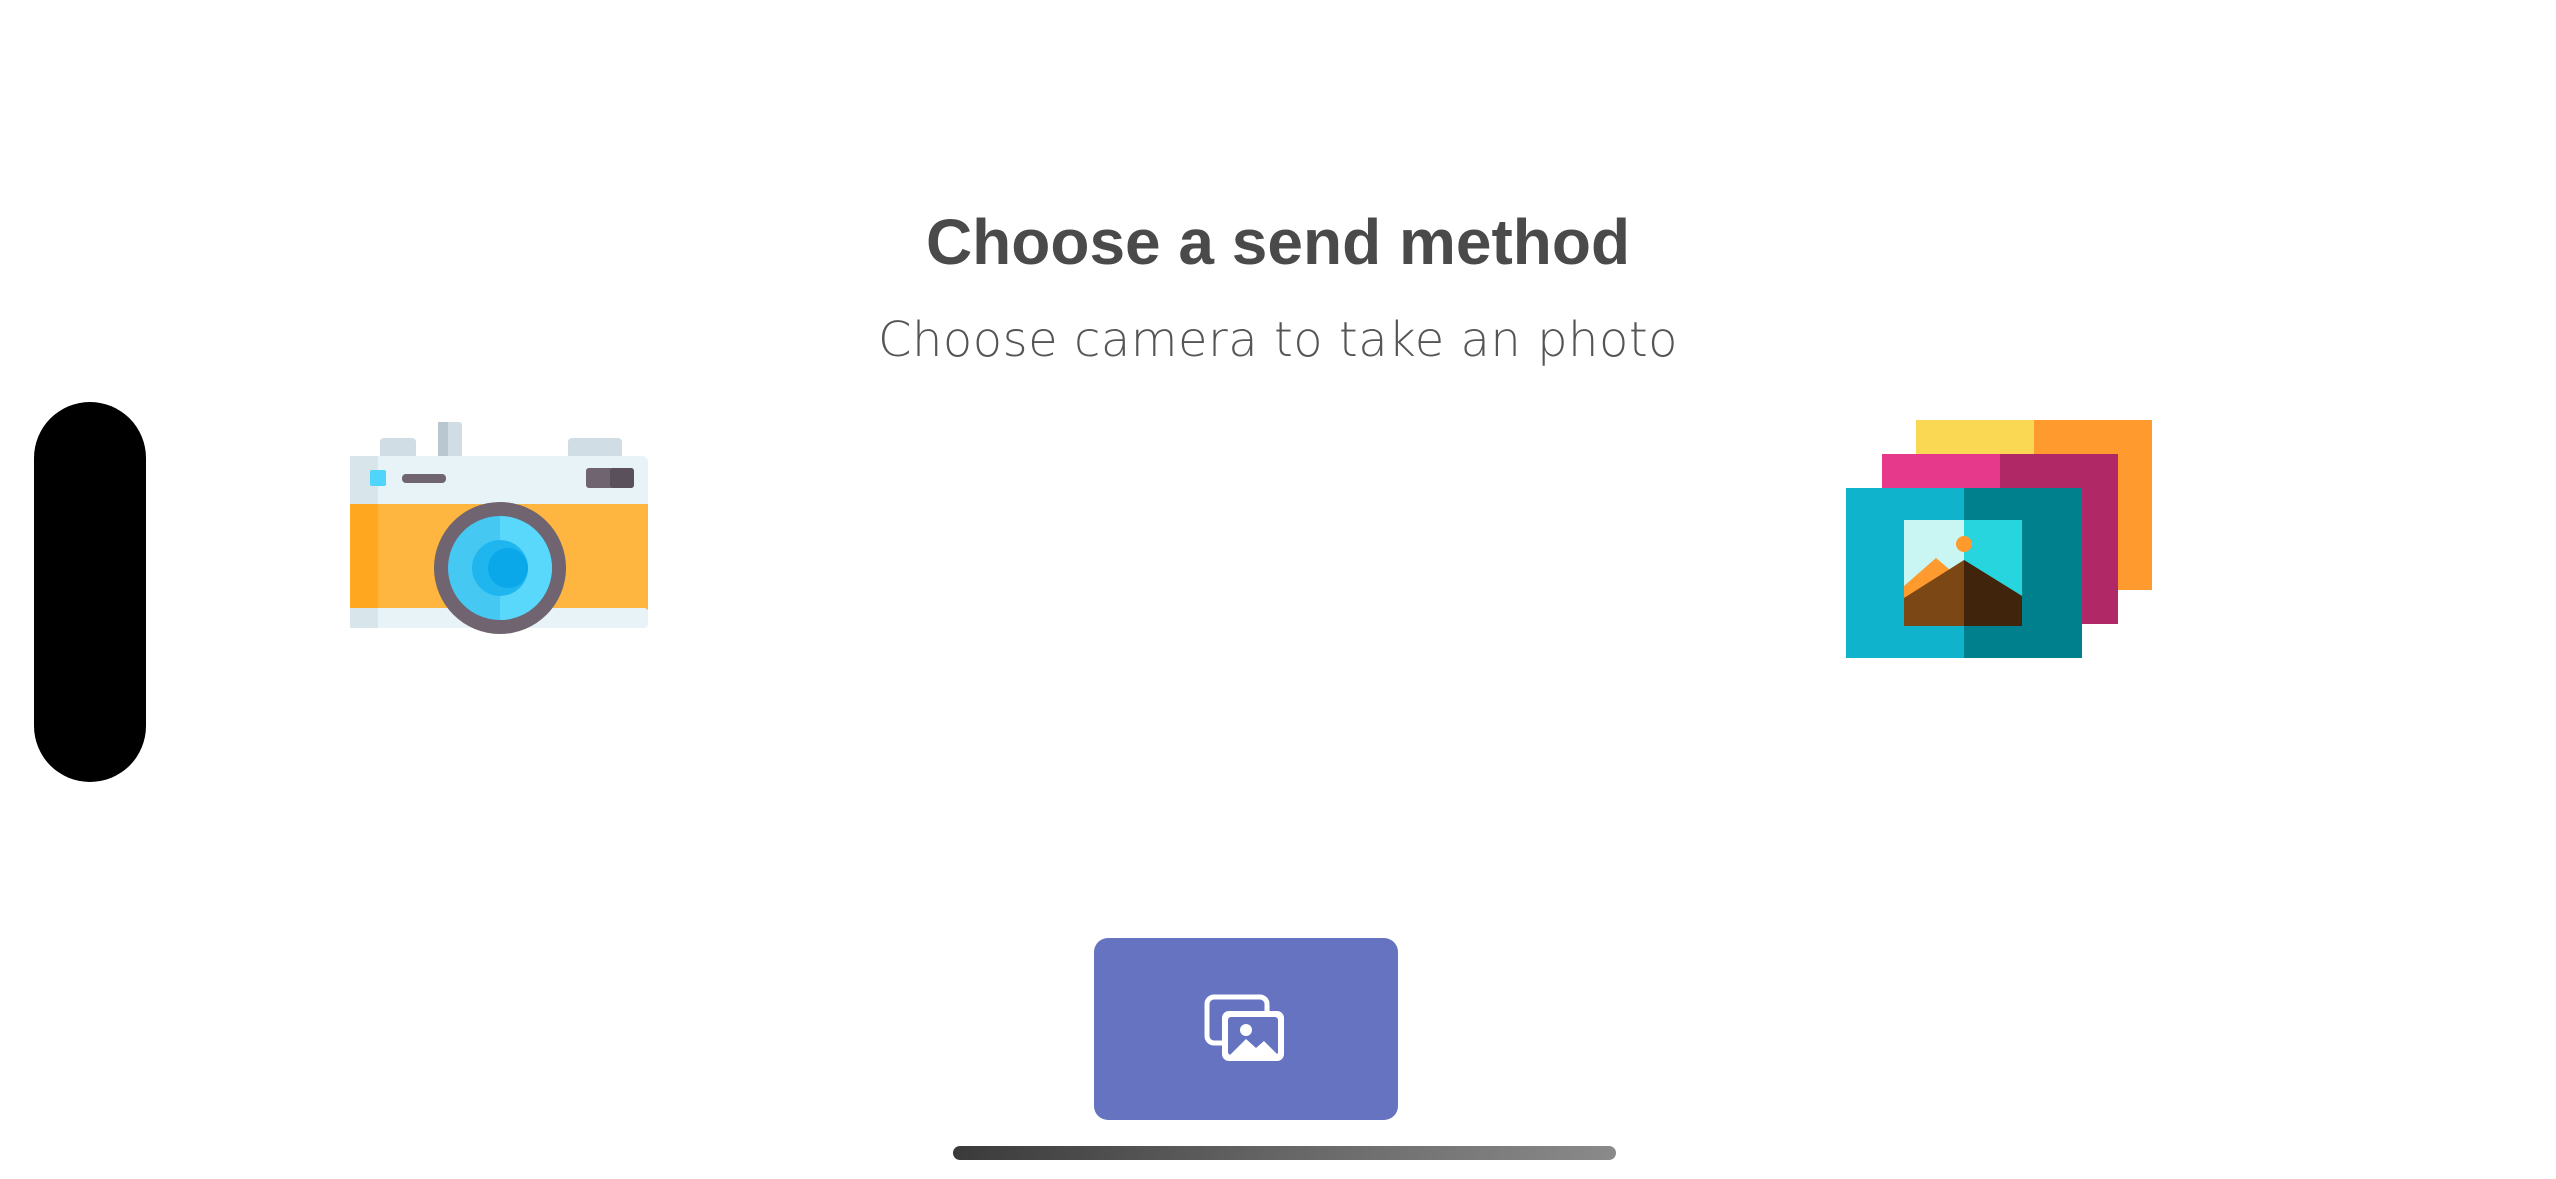 The image size is (2556, 1179). What do you see at coordinates (1284, 1153) in the screenshot?
I see `home-indicator` at bounding box center [1284, 1153].